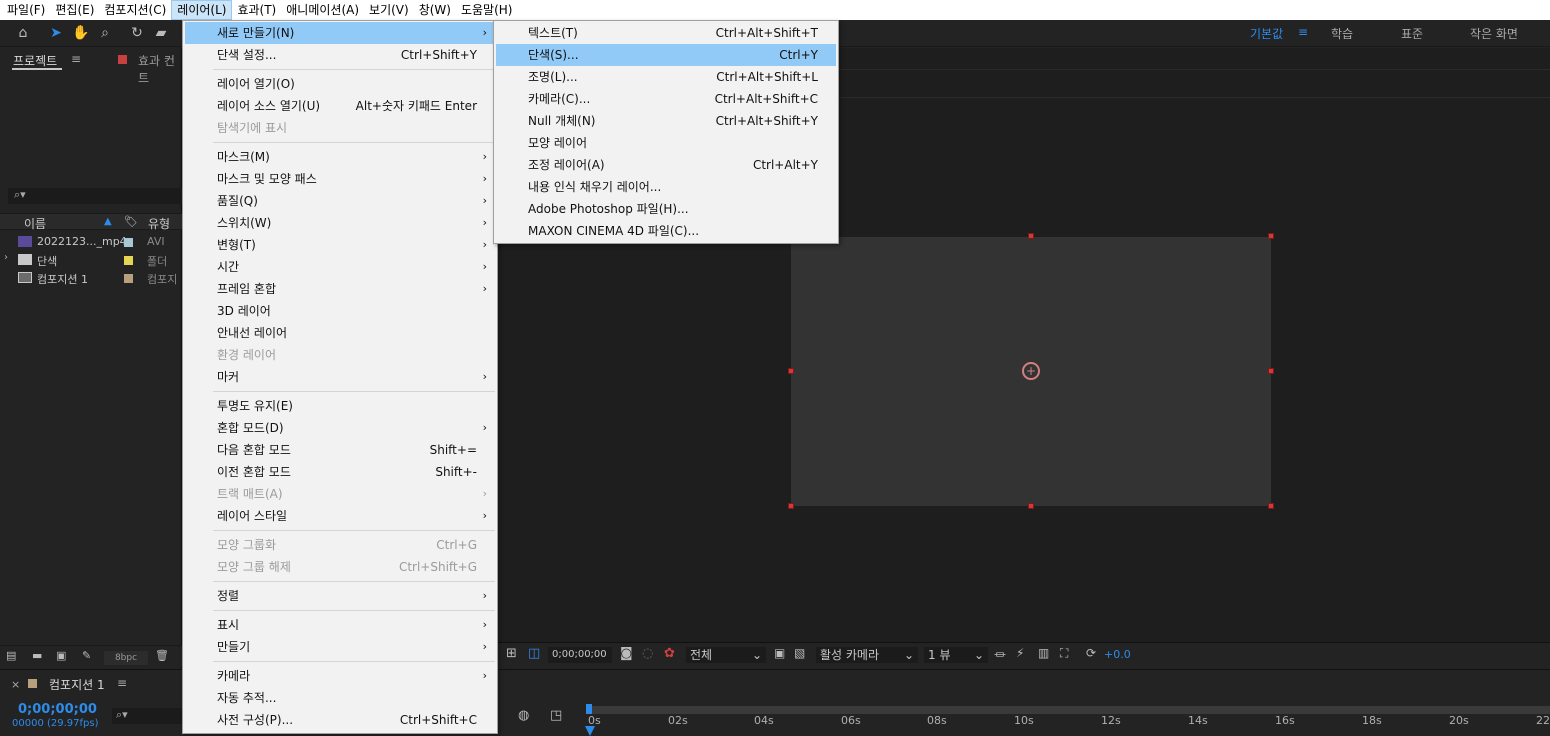 The image size is (1550, 736). What do you see at coordinates (1303, 32) in the screenshot?
I see `workspace-menu-icon: ≡` at bounding box center [1303, 32].